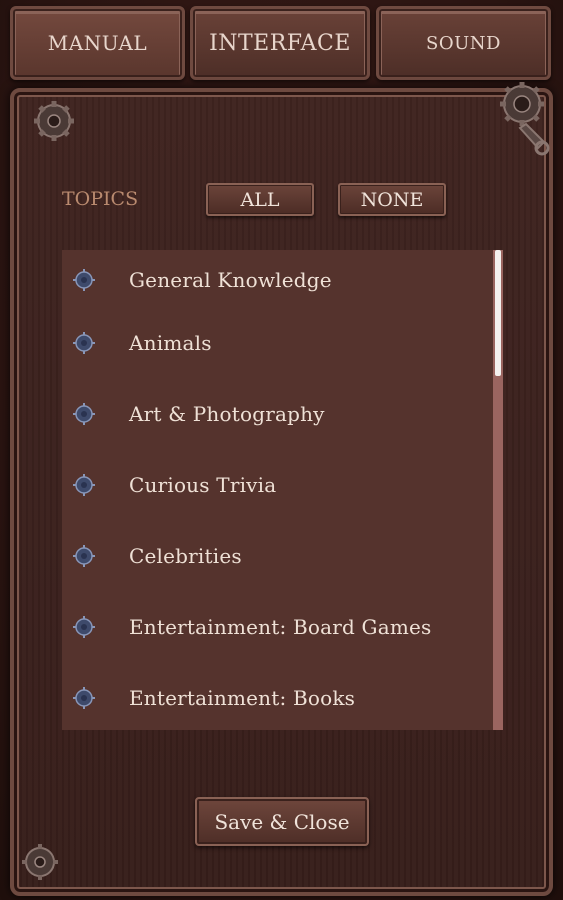  I want to click on list-item-label: Entertainment: Board Games, so click(280, 627).